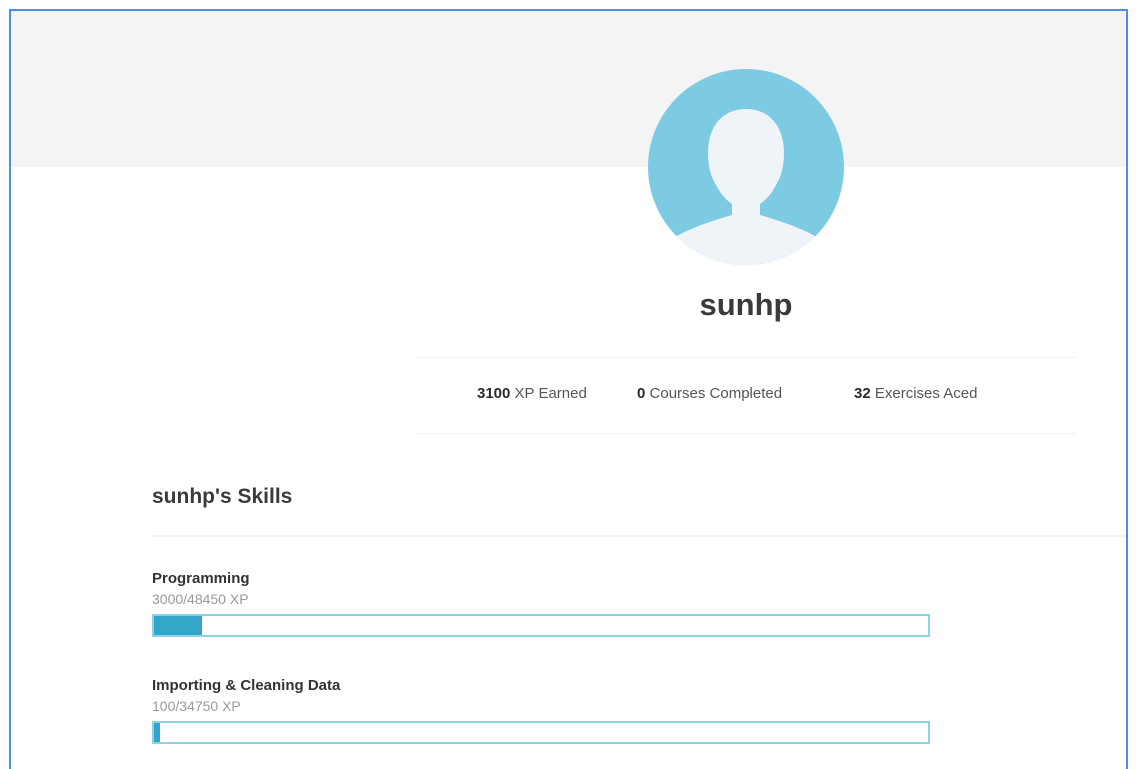  I want to click on skill-xp: 100/34750 XP, so click(196, 706).